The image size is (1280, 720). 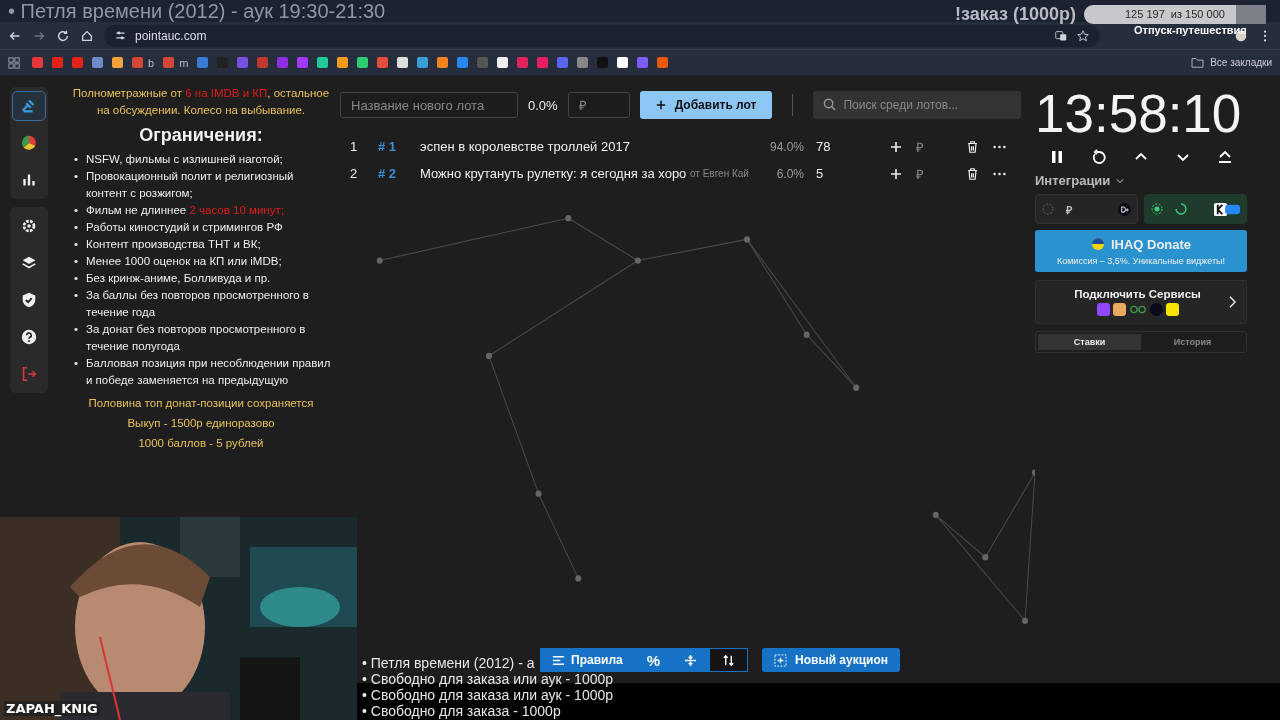 What do you see at coordinates (831, 660) in the screenshot?
I see `new-auction-button: Новый аукцион` at bounding box center [831, 660].